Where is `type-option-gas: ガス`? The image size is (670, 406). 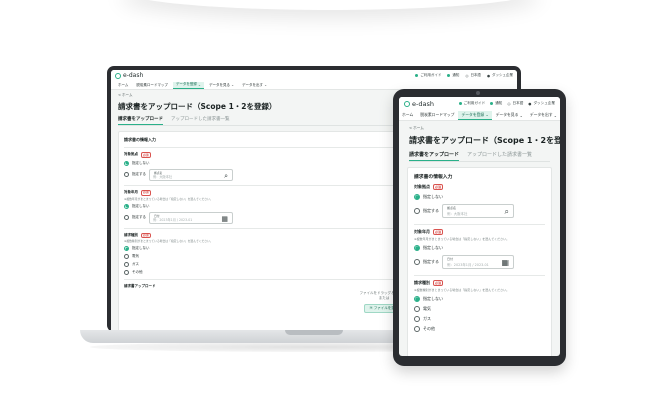 type-option-gas: ガス is located at coordinates (479, 319).